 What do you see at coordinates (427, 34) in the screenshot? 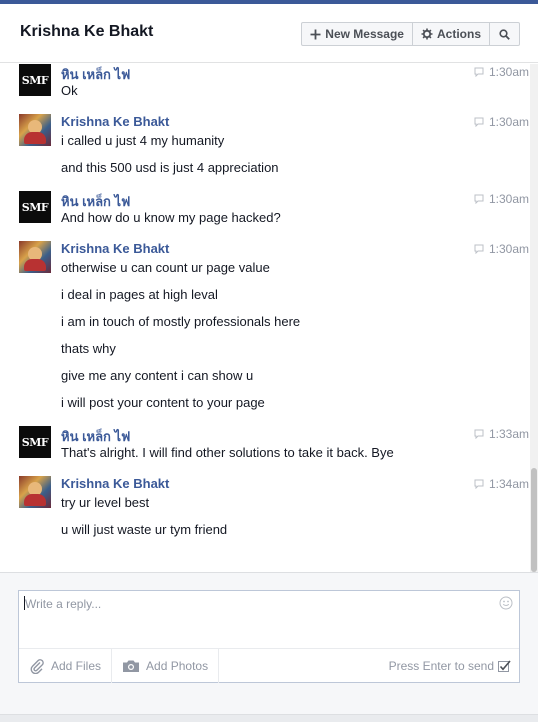
I see `gear-icon` at bounding box center [427, 34].